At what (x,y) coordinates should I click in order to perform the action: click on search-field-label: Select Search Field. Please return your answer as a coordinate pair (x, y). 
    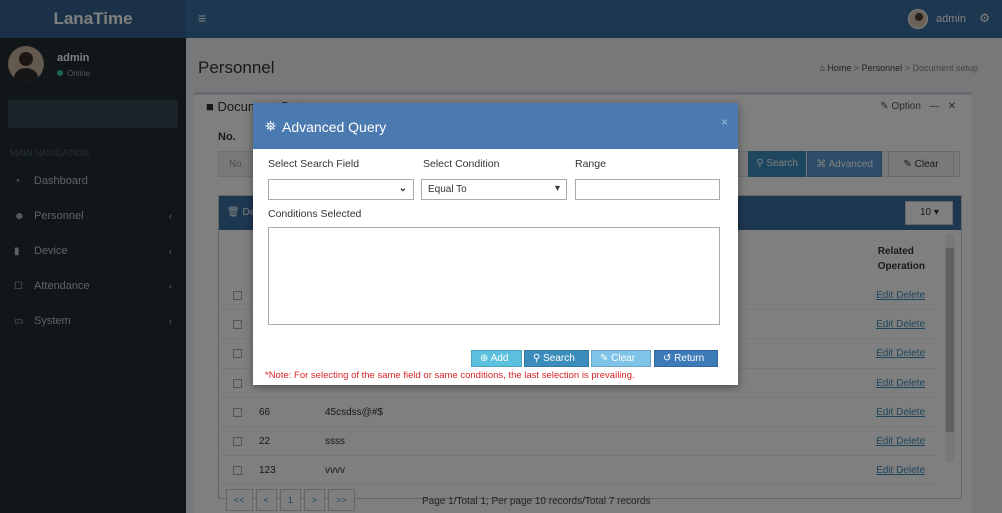
    Looking at the image, I should click on (314, 164).